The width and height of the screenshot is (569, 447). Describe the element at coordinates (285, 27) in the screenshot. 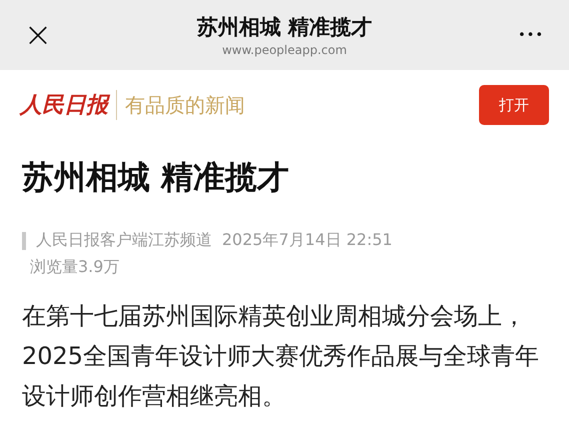

I see `page-title: 苏州相城 精准揽才` at that location.